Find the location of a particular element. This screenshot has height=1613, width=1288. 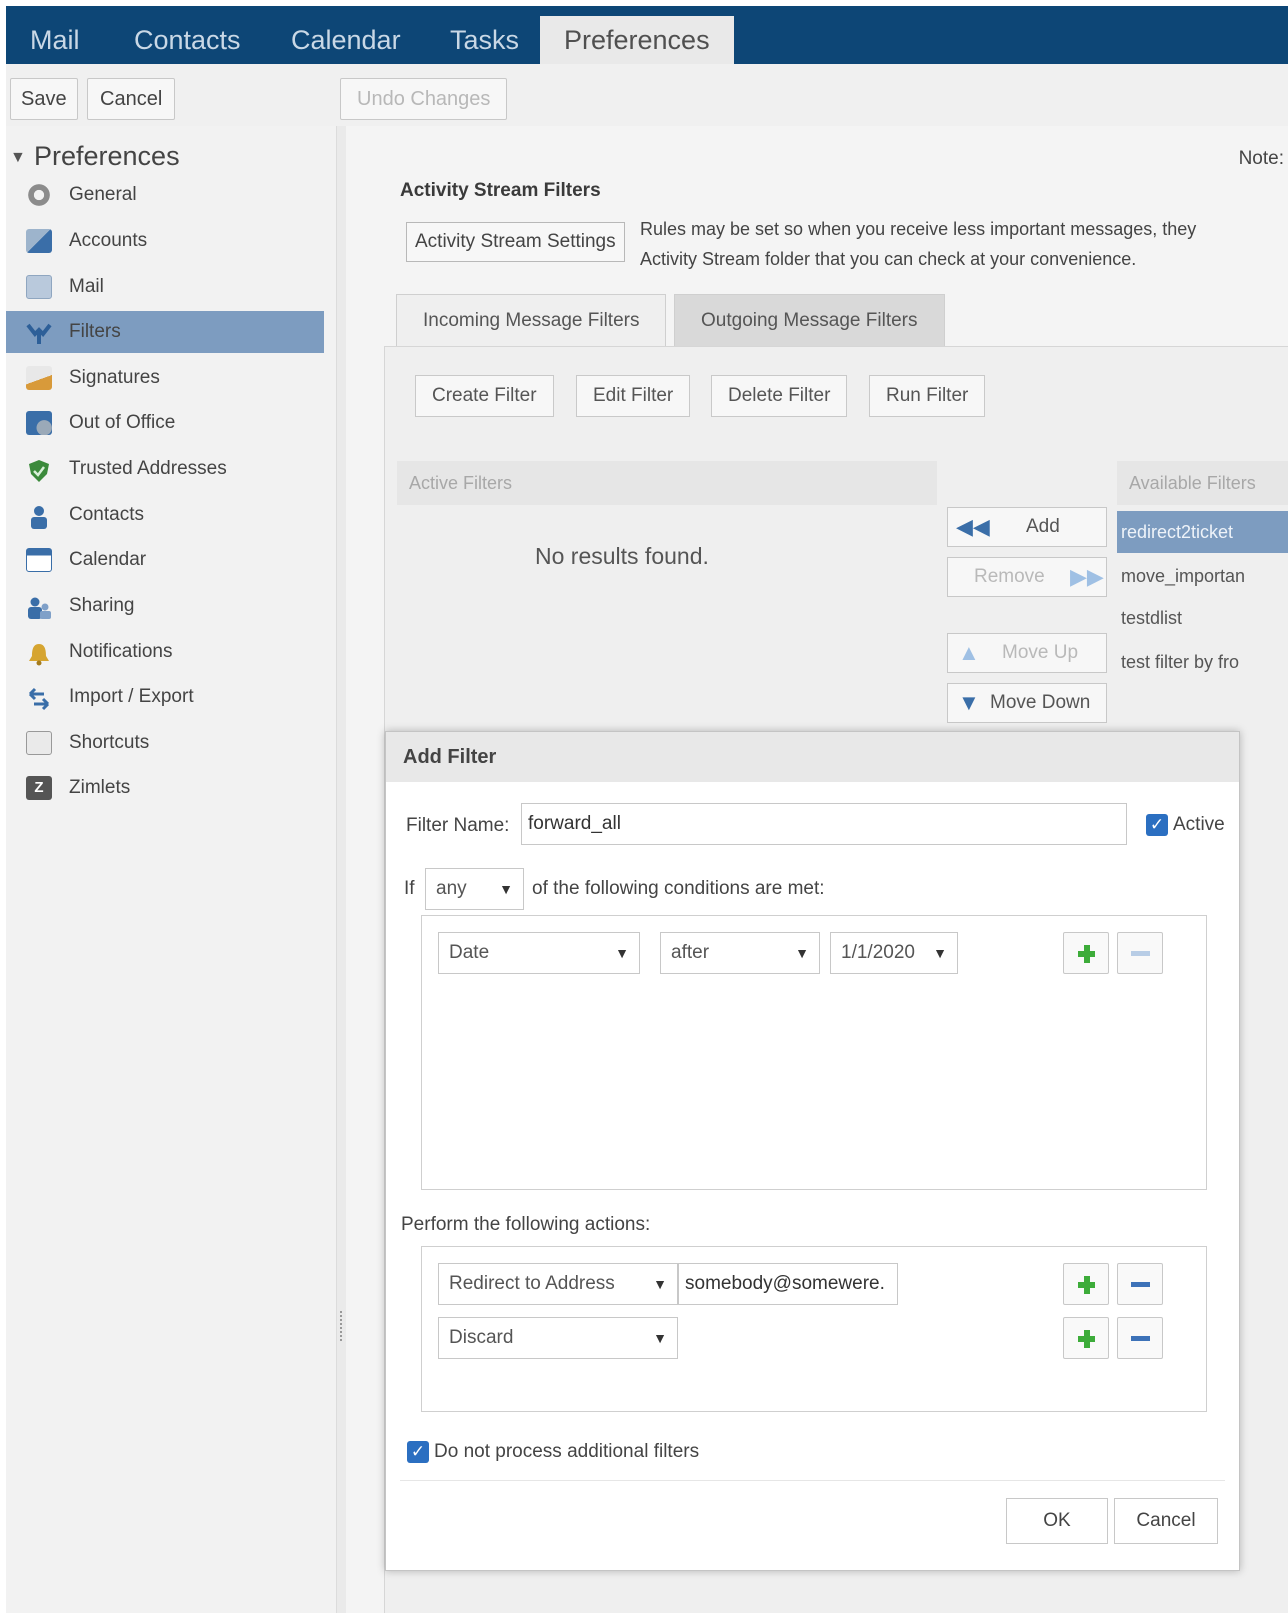

sidebar-item-label: Signatures is located at coordinates (114, 377).